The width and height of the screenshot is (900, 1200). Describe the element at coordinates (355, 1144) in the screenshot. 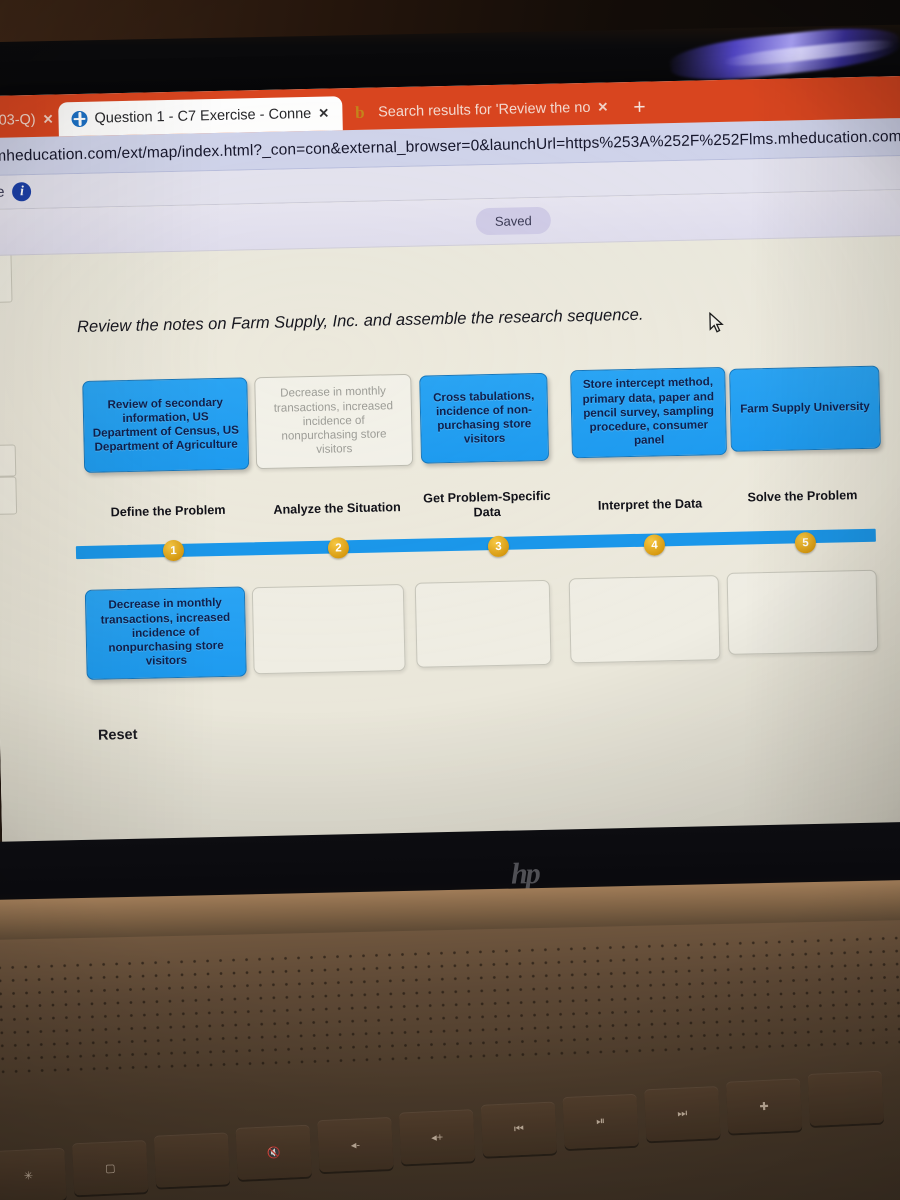

I see `key-f7: ◂-` at that location.